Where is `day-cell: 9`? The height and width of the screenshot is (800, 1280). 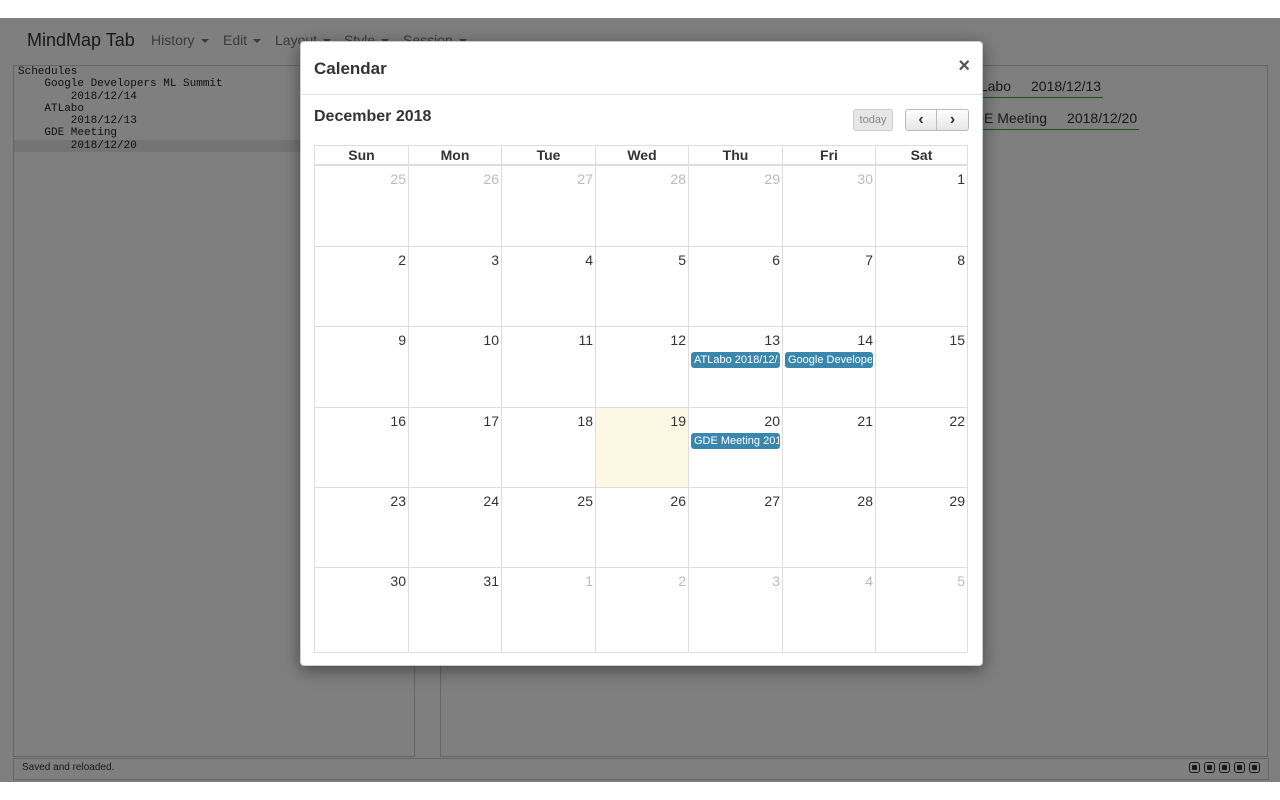
day-cell: 9 is located at coordinates (361, 367).